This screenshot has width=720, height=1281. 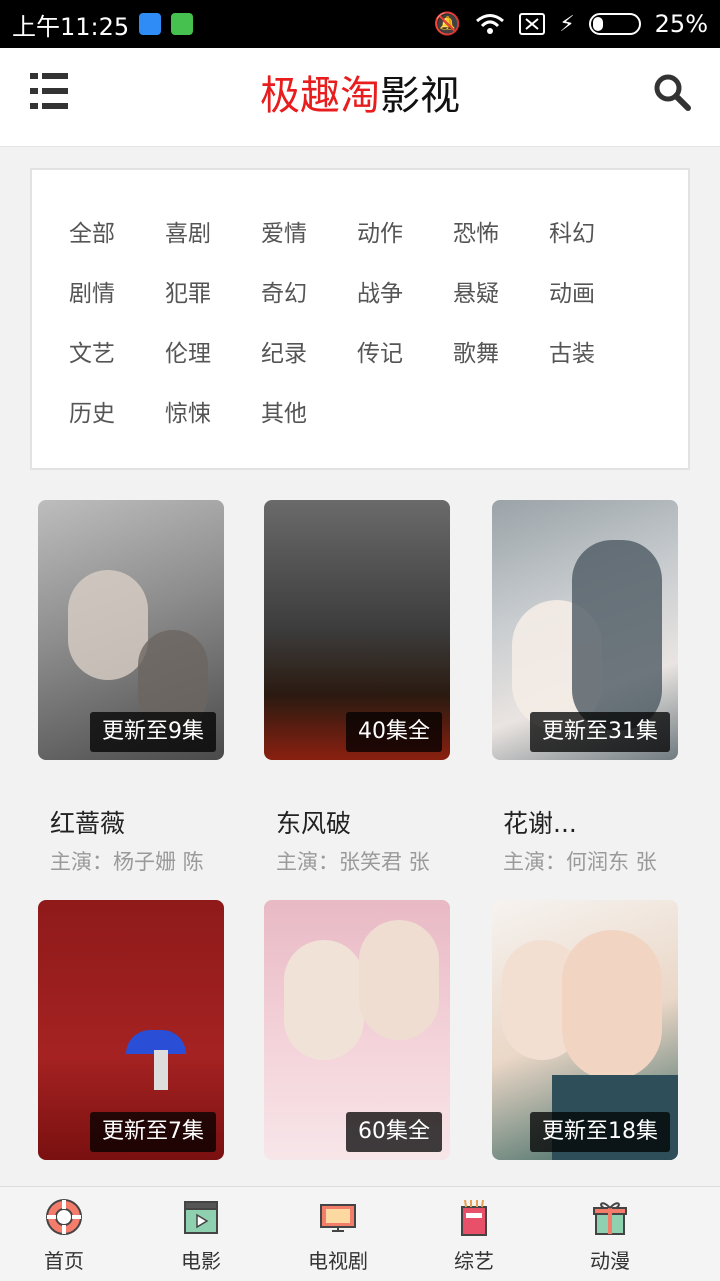 I want to click on sim-card-icon, so click(x=182, y=24).